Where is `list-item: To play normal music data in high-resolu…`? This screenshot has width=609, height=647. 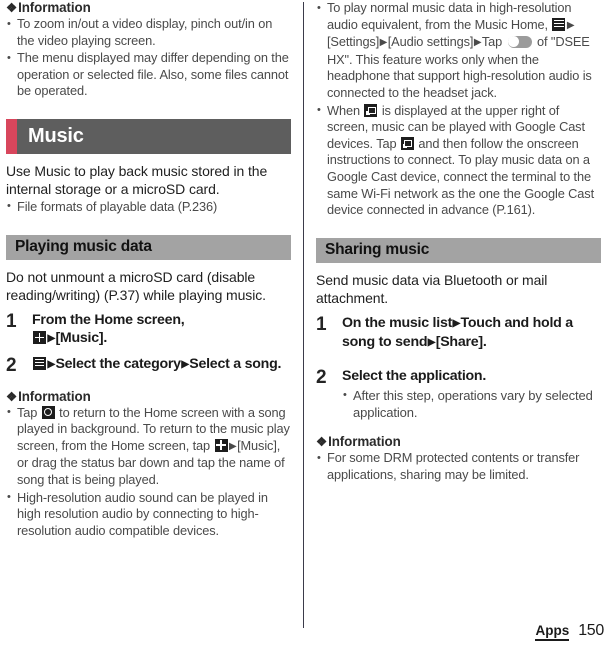
list-item: To play normal music data in high-resolu… is located at coordinates (458, 51).